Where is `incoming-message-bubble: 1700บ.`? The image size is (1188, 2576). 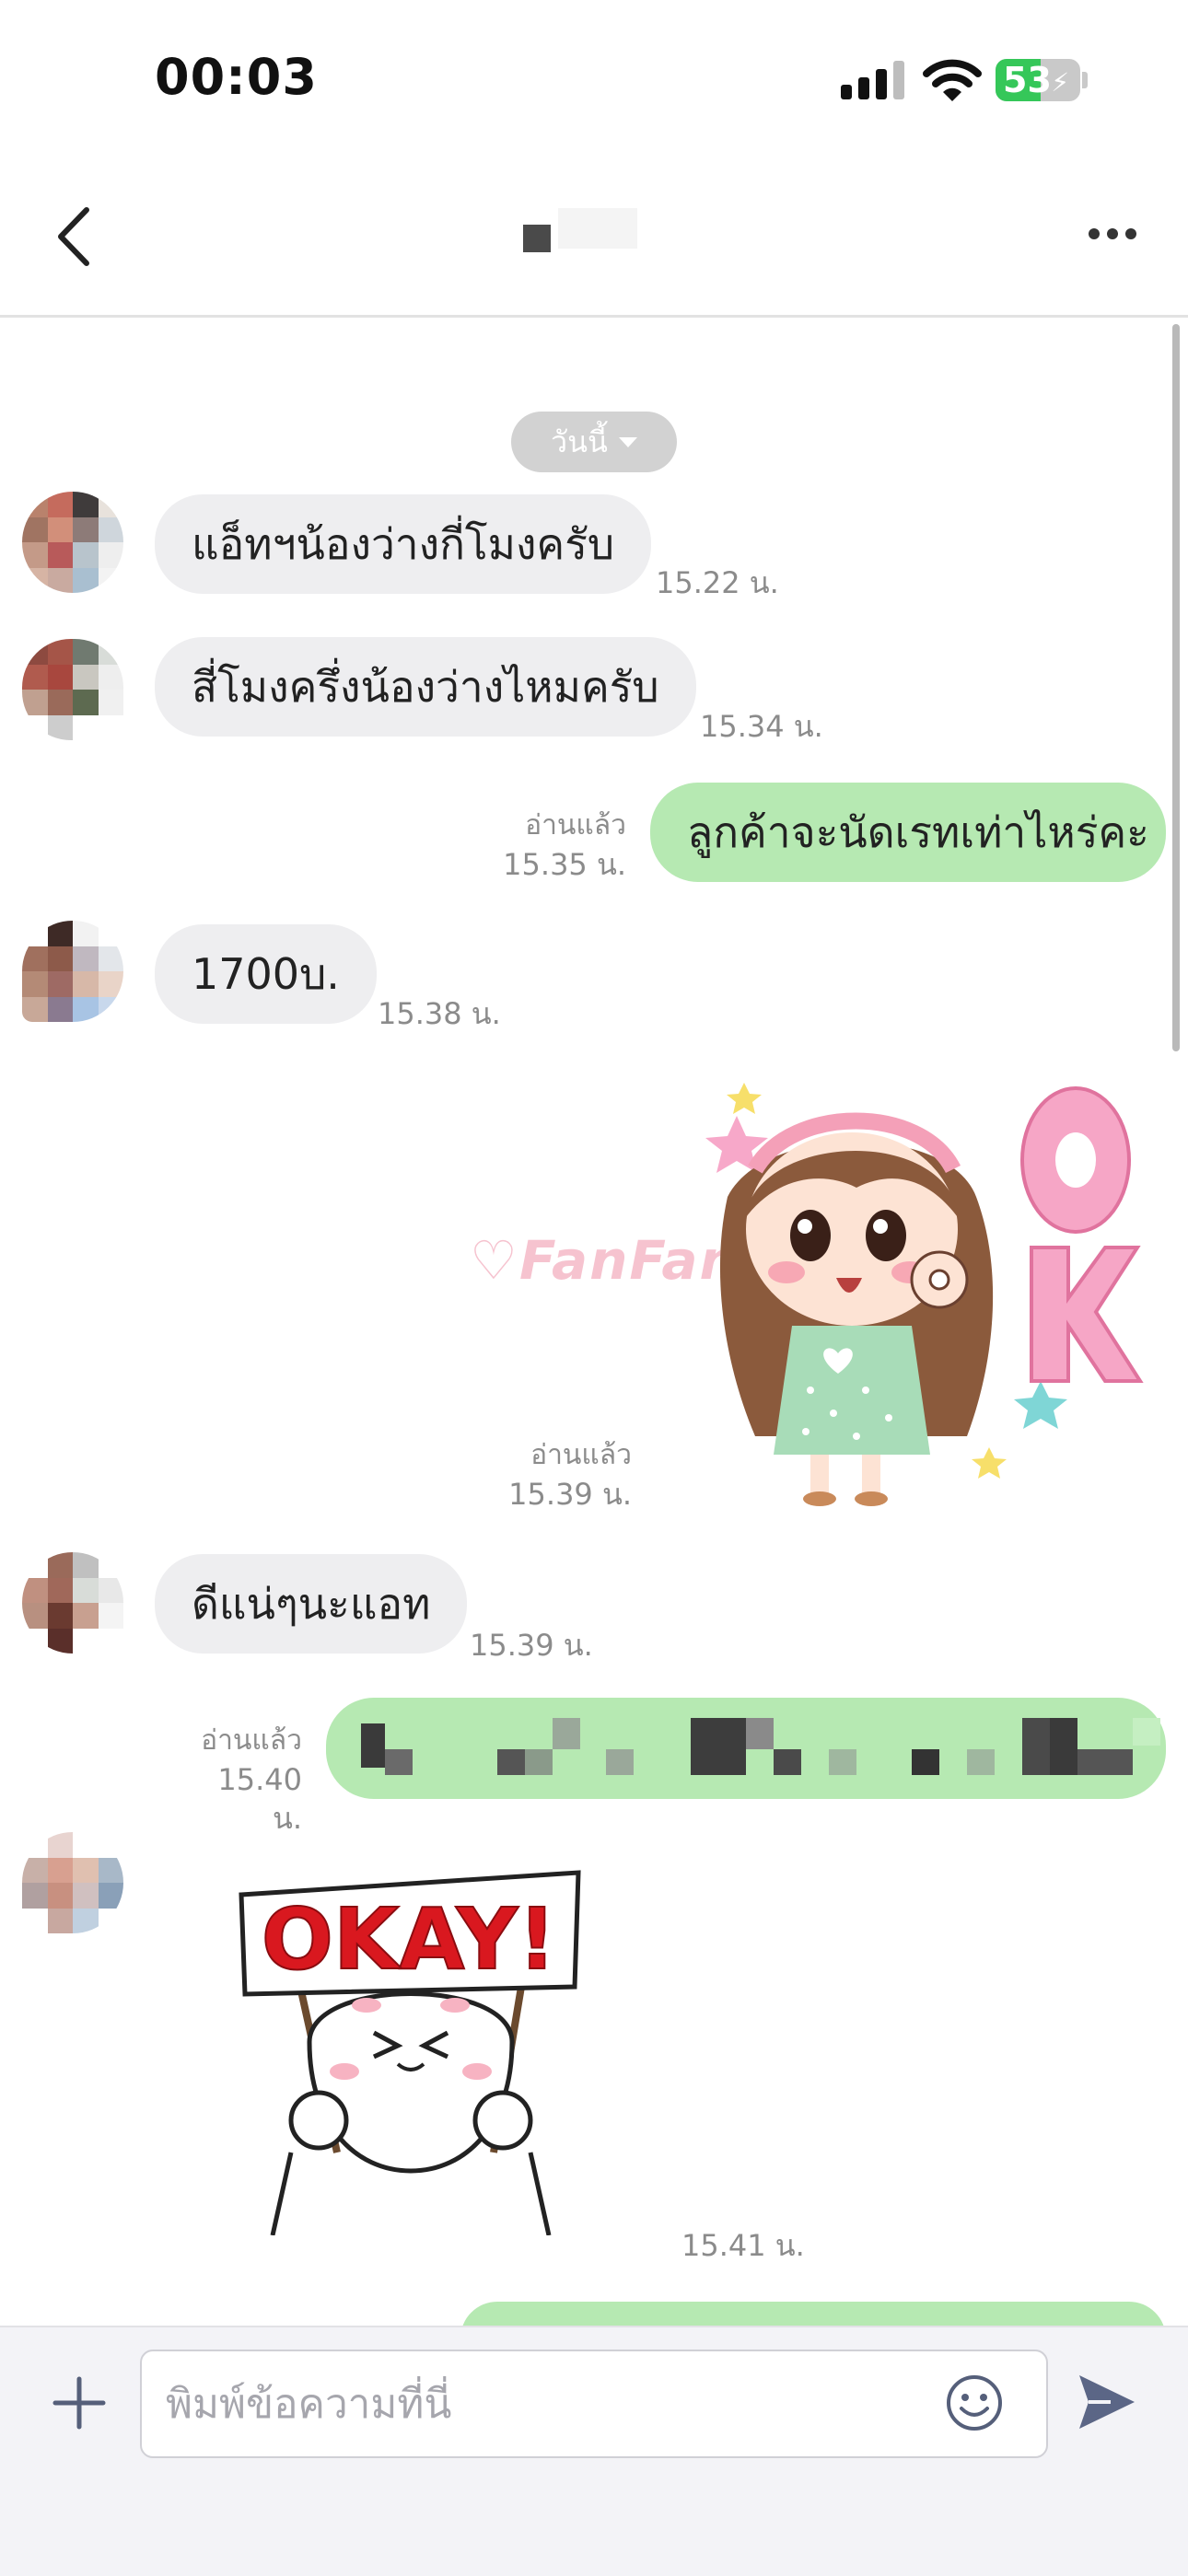
incoming-message-bubble: 1700บ. is located at coordinates (266, 974).